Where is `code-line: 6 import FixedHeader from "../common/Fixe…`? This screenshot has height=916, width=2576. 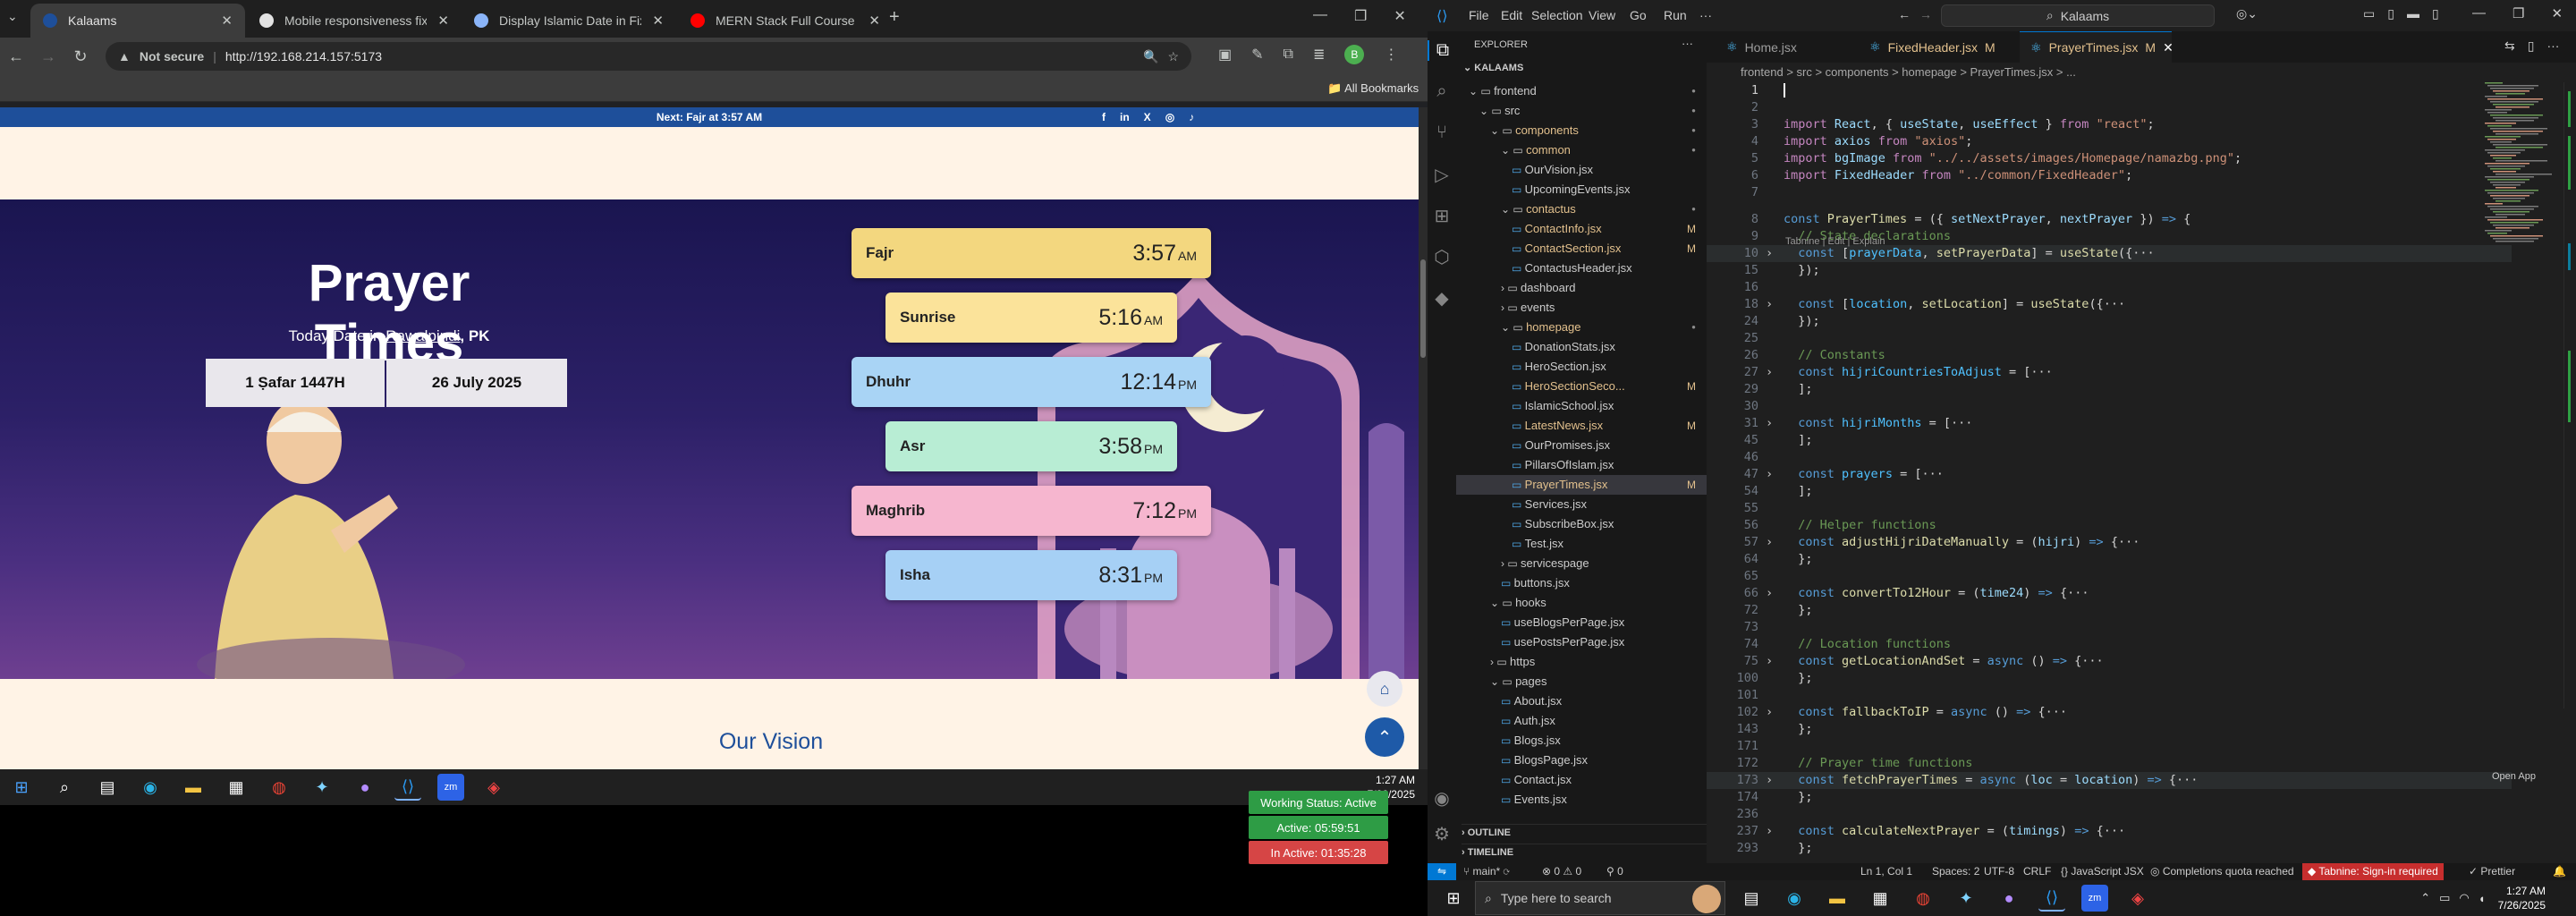 code-line: 6 import FixedHeader from "../common/Fixe… is located at coordinates (2109, 175).